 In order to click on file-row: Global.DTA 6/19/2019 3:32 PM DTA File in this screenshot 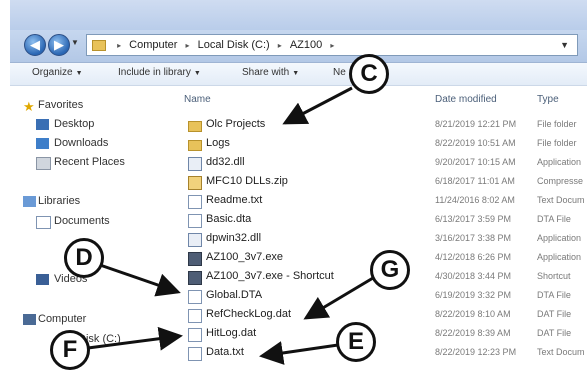, I will do `click(378, 296)`.